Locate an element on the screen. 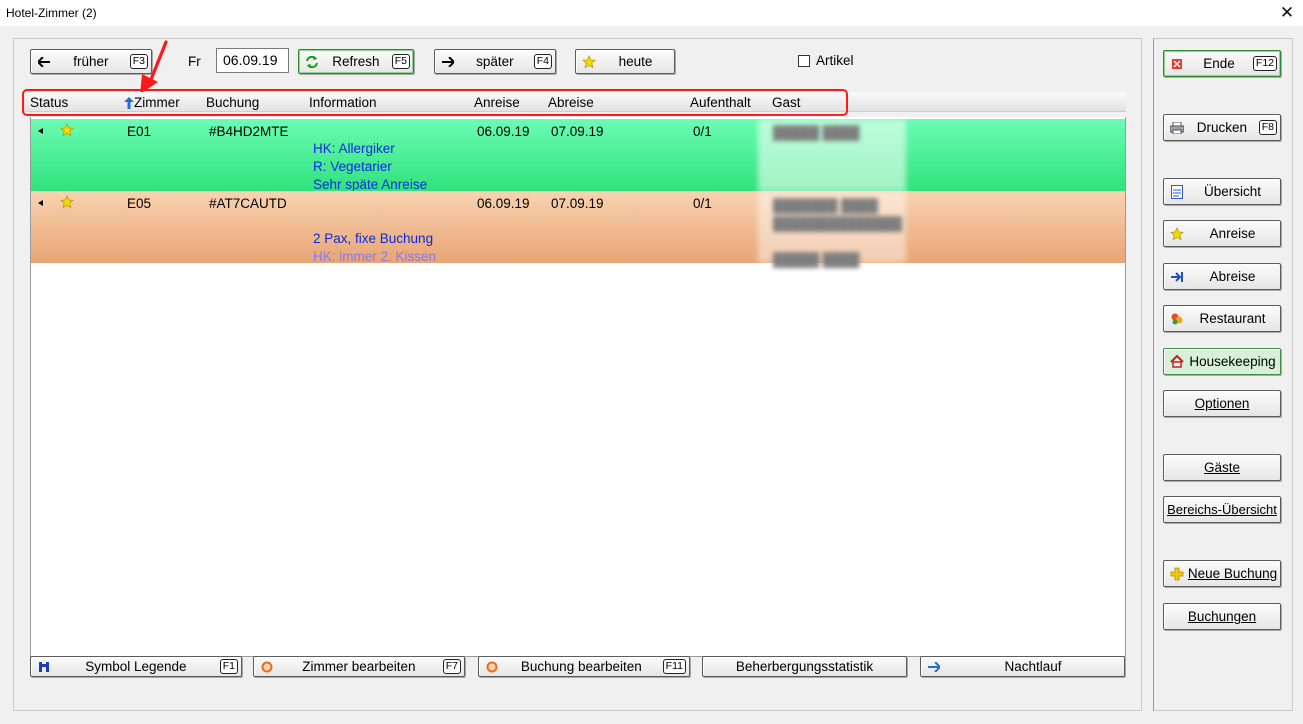 The image size is (1303, 724). edit-booking-button: Buchung bearbeiten F11 is located at coordinates (584, 666).